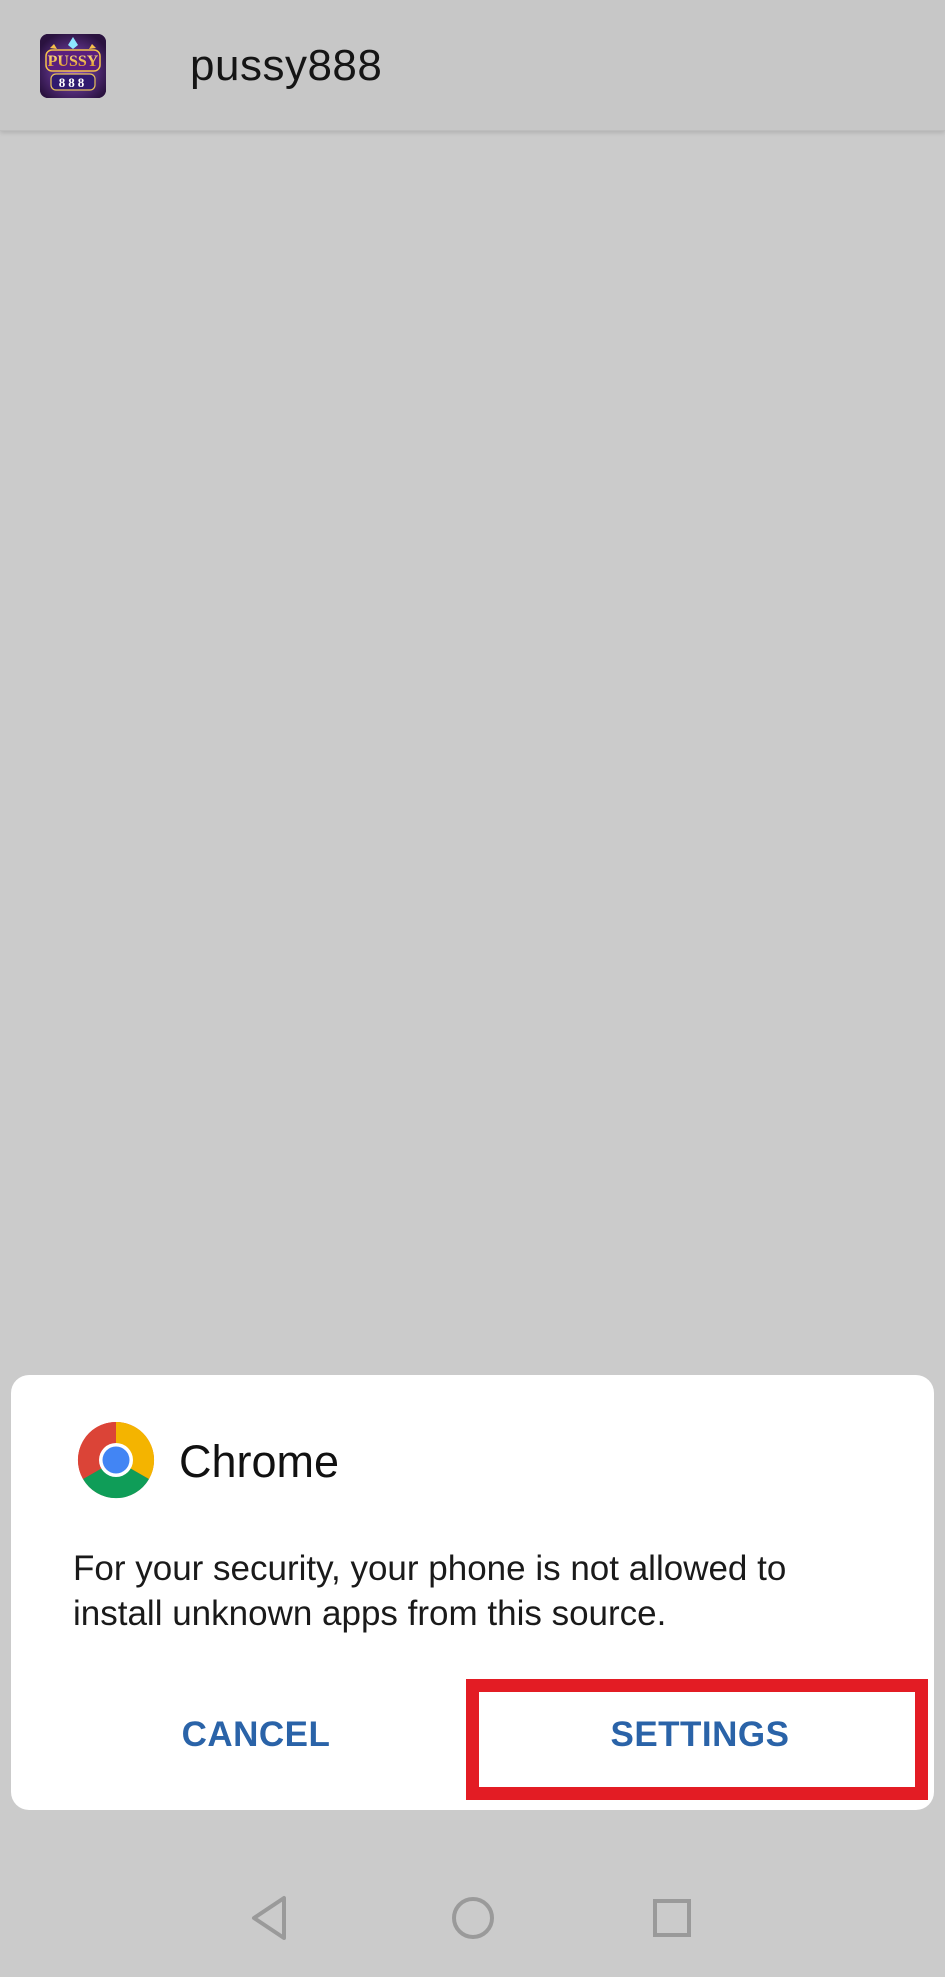 Image resolution: width=945 pixels, height=1977 pixels. I want to click on pussy888-logo-icon: PUSSY 888, so click(73, 66).